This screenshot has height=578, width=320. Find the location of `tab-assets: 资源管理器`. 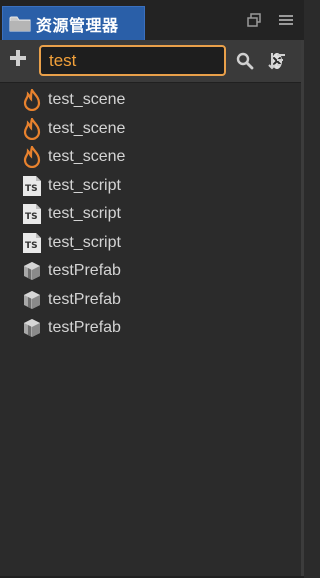

tab-assets: 资源管理器 is located at coordinates (73, 23).